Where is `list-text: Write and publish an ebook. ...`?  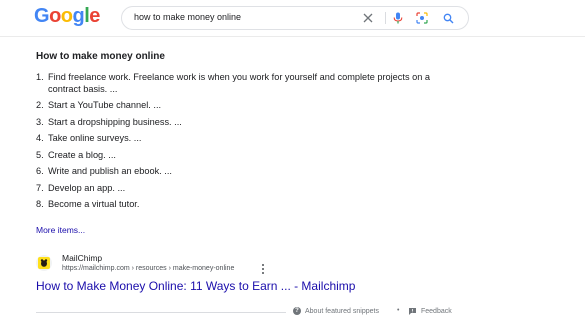
list-text: Write and publish an ebook. ... is located at coordinates (110, 171).